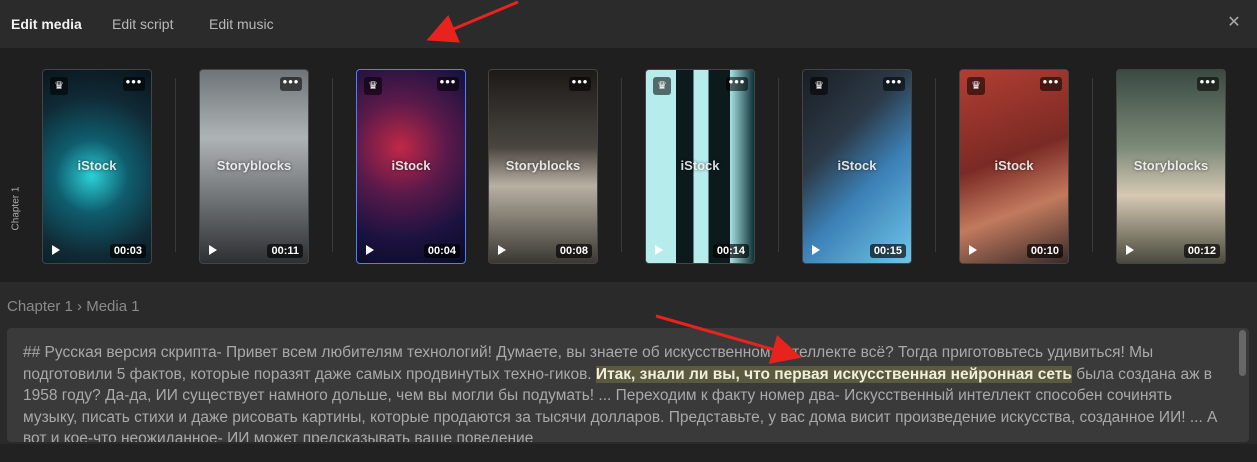  Describe the element at coordinates (46, 24) in the screenshot. I see `tab-edit-media: Edit media` at that location.